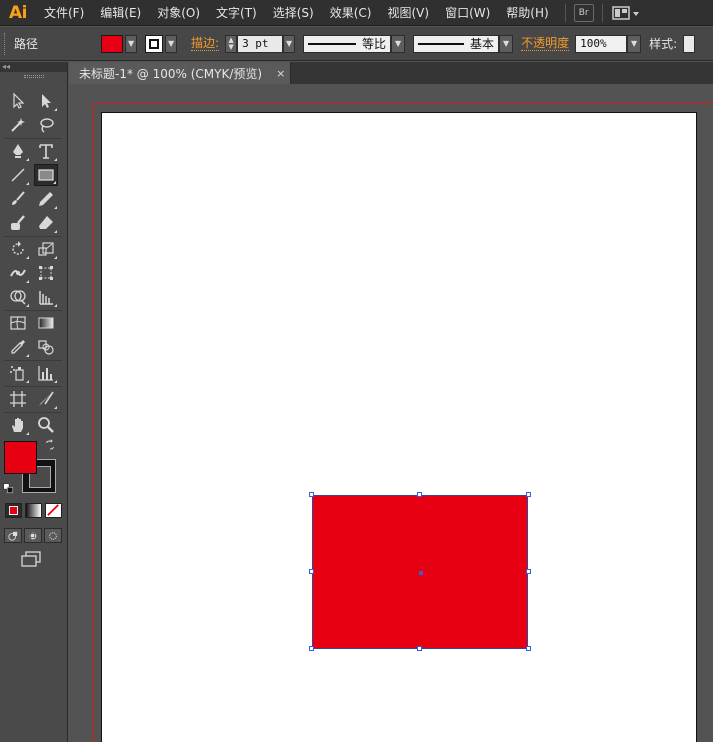 This screenshot has width=713, height=742. I want to click on opacity-input: 100%, so click(601, 43).